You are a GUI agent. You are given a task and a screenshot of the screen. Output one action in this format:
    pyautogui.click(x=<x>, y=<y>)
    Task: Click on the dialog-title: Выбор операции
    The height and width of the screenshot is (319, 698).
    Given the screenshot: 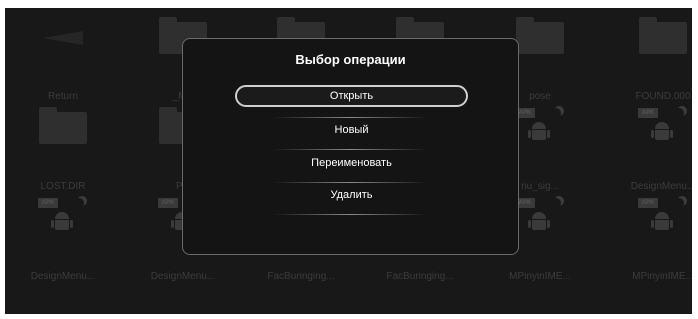 What is the action you would take?
    pyautogui.click(x=350, y=59)
    